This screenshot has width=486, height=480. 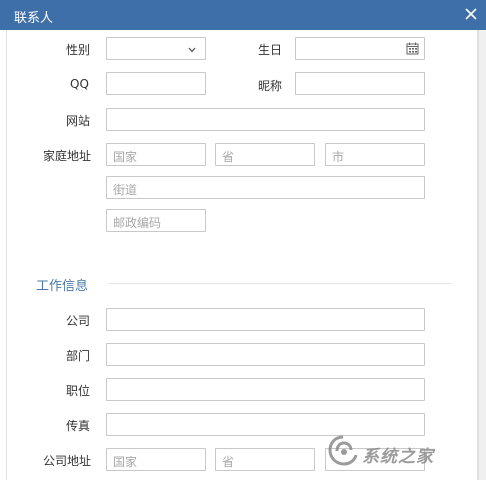 I want to click on birthday-date-picker, so click(x=360, y=48).